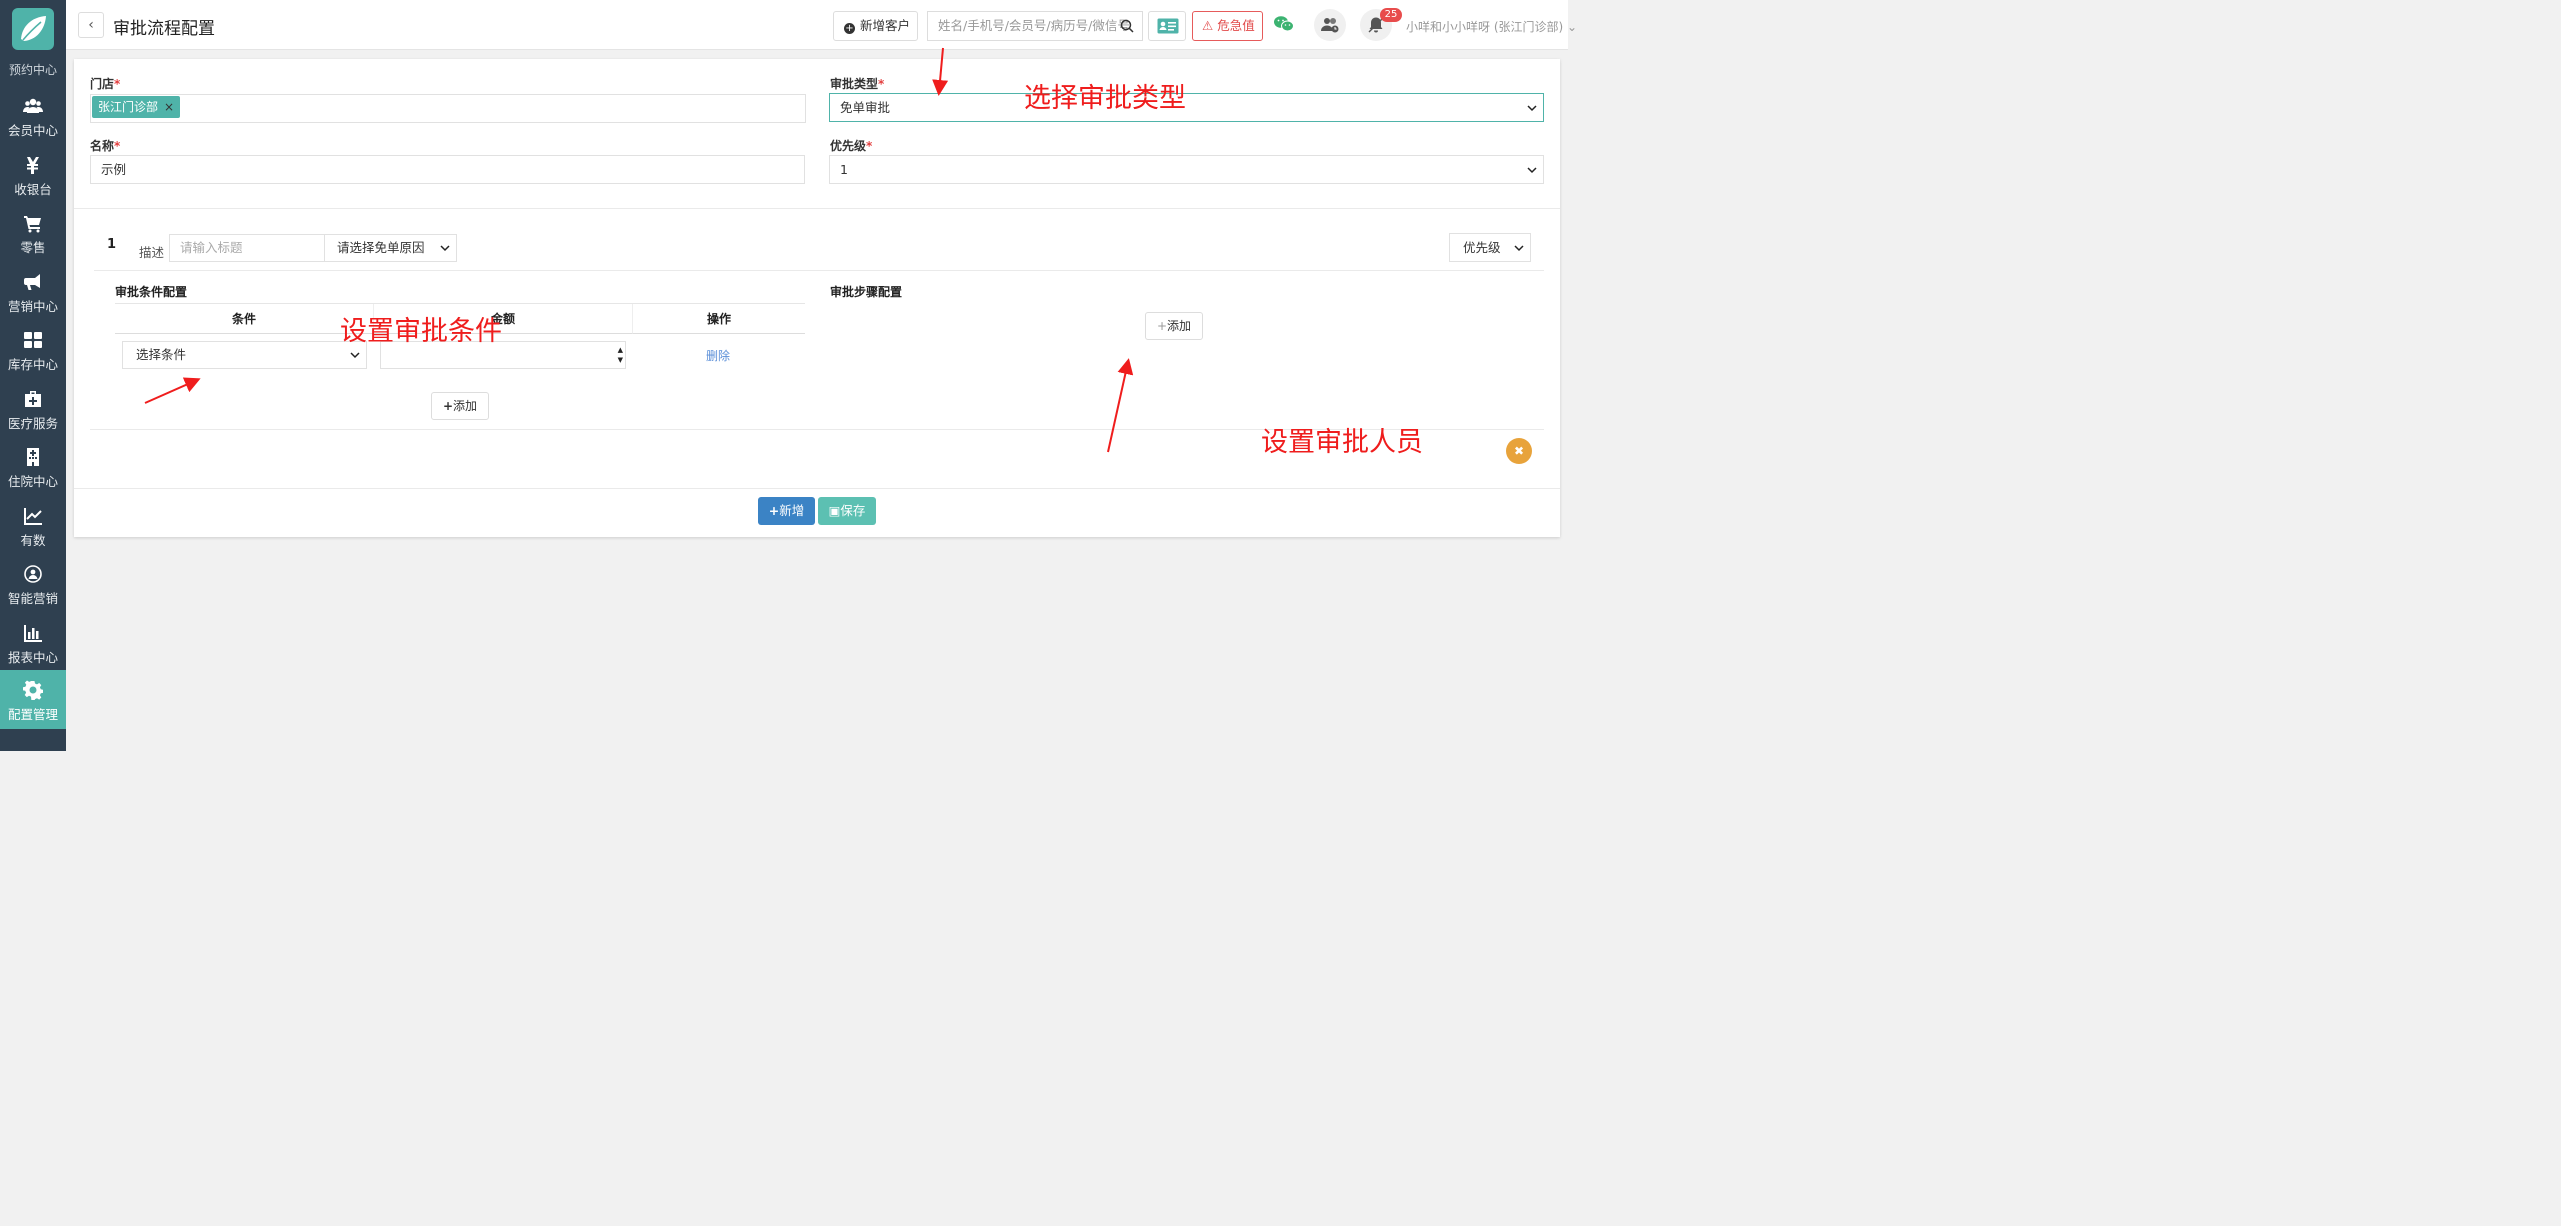 Image resolution: width=2561 pixels, height=1226 pixels. Describe the element at coordinates (33, 693) in the screenshot. I see `gear-icon` at that location.